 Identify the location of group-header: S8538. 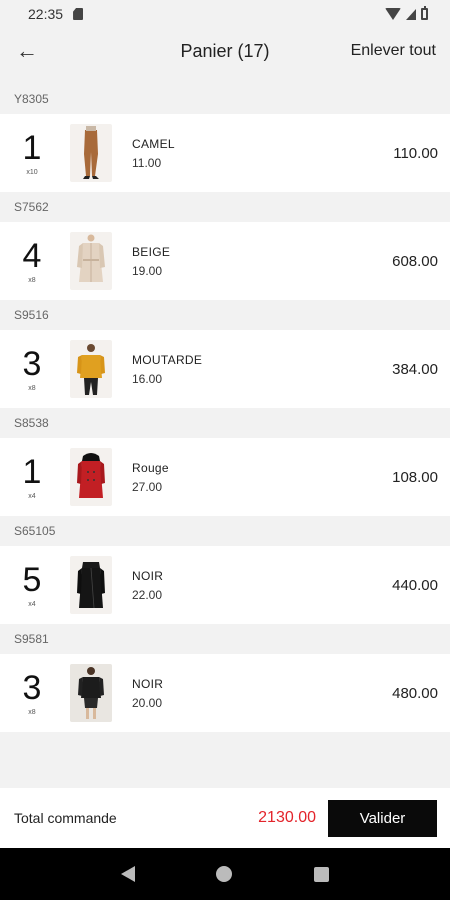
(225, 423).